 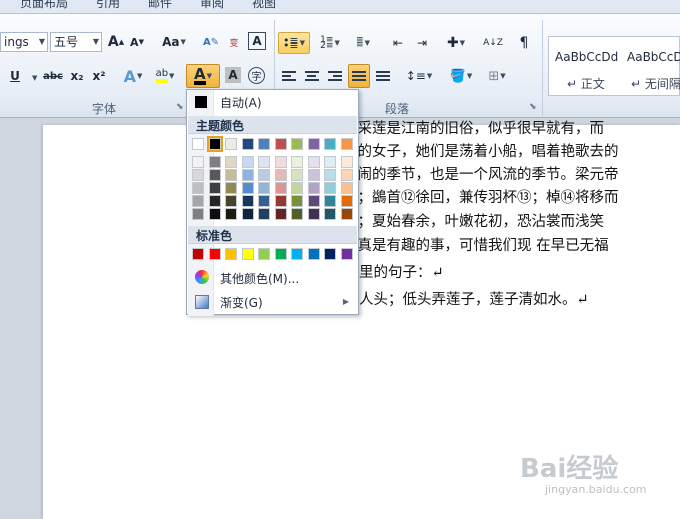 What do you see at coordinates (533, 107) in the screenshot?
I see `paragraph-dialog-launcher-icon: ⬊` at bounding box center [533, 107].